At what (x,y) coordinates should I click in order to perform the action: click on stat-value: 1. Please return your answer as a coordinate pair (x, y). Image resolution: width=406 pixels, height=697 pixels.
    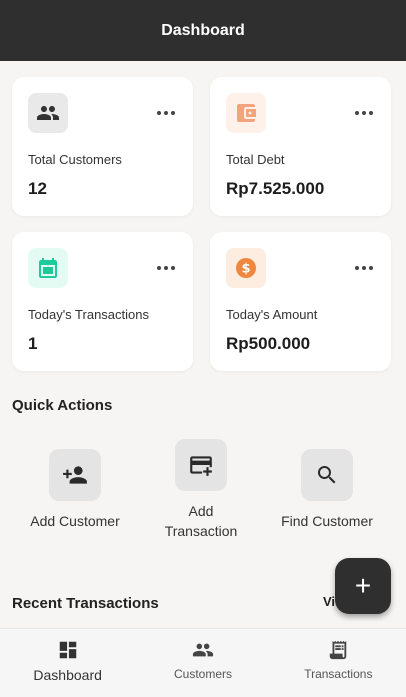
    Looking at the image, I should click on (33, 343).